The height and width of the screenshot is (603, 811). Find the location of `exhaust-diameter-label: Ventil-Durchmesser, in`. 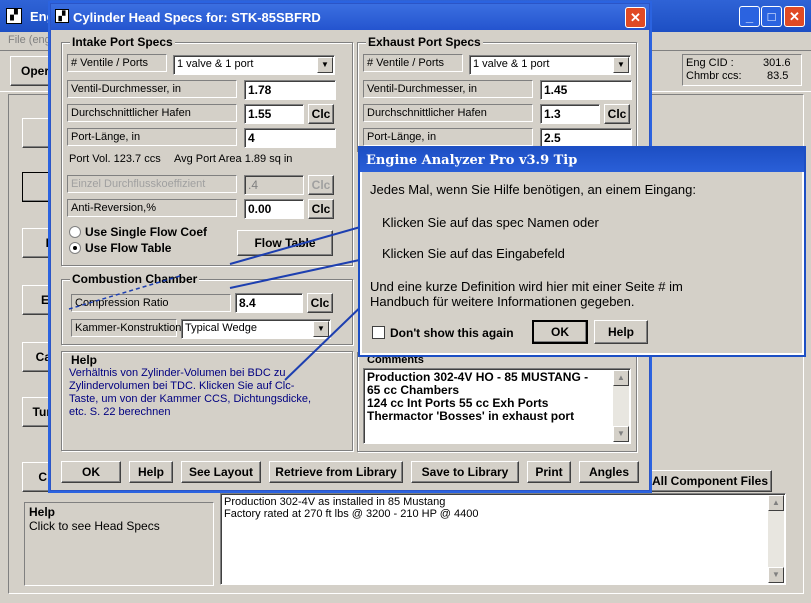

exhaust-diameter-label: Ventil-Durchmesser, in is located at coordinates (448, 89).